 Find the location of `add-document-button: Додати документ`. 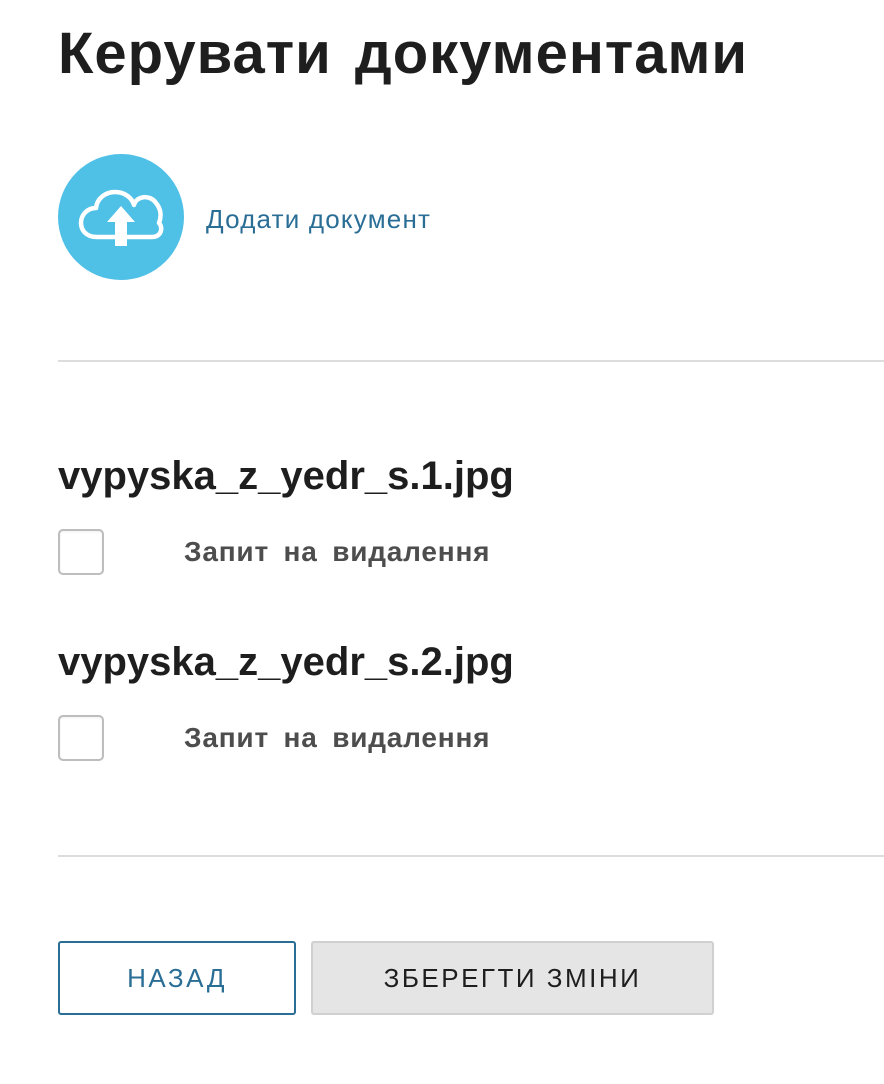

add-document-button: Додати документ is located at coordinates (244, 217).